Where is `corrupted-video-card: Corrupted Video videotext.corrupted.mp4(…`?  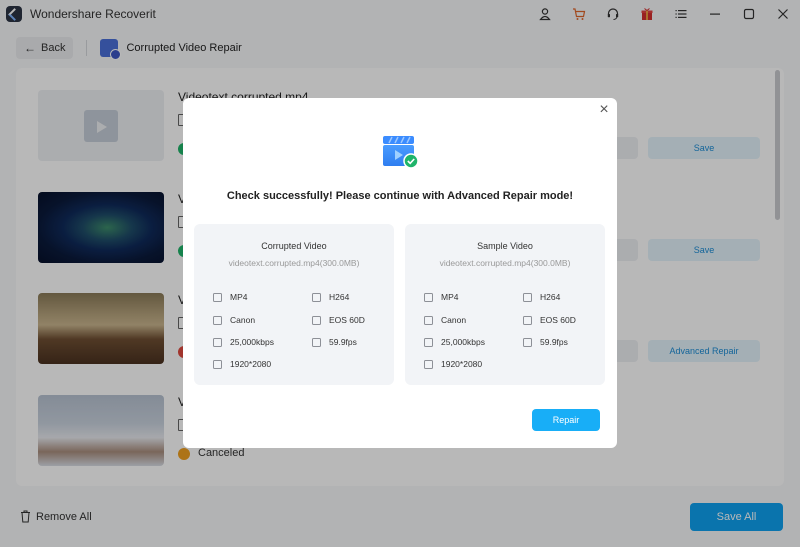 corrupted-video-card: Corrupted Video videotext.corrupted.mp4(… is located at coordinates (294, 304).